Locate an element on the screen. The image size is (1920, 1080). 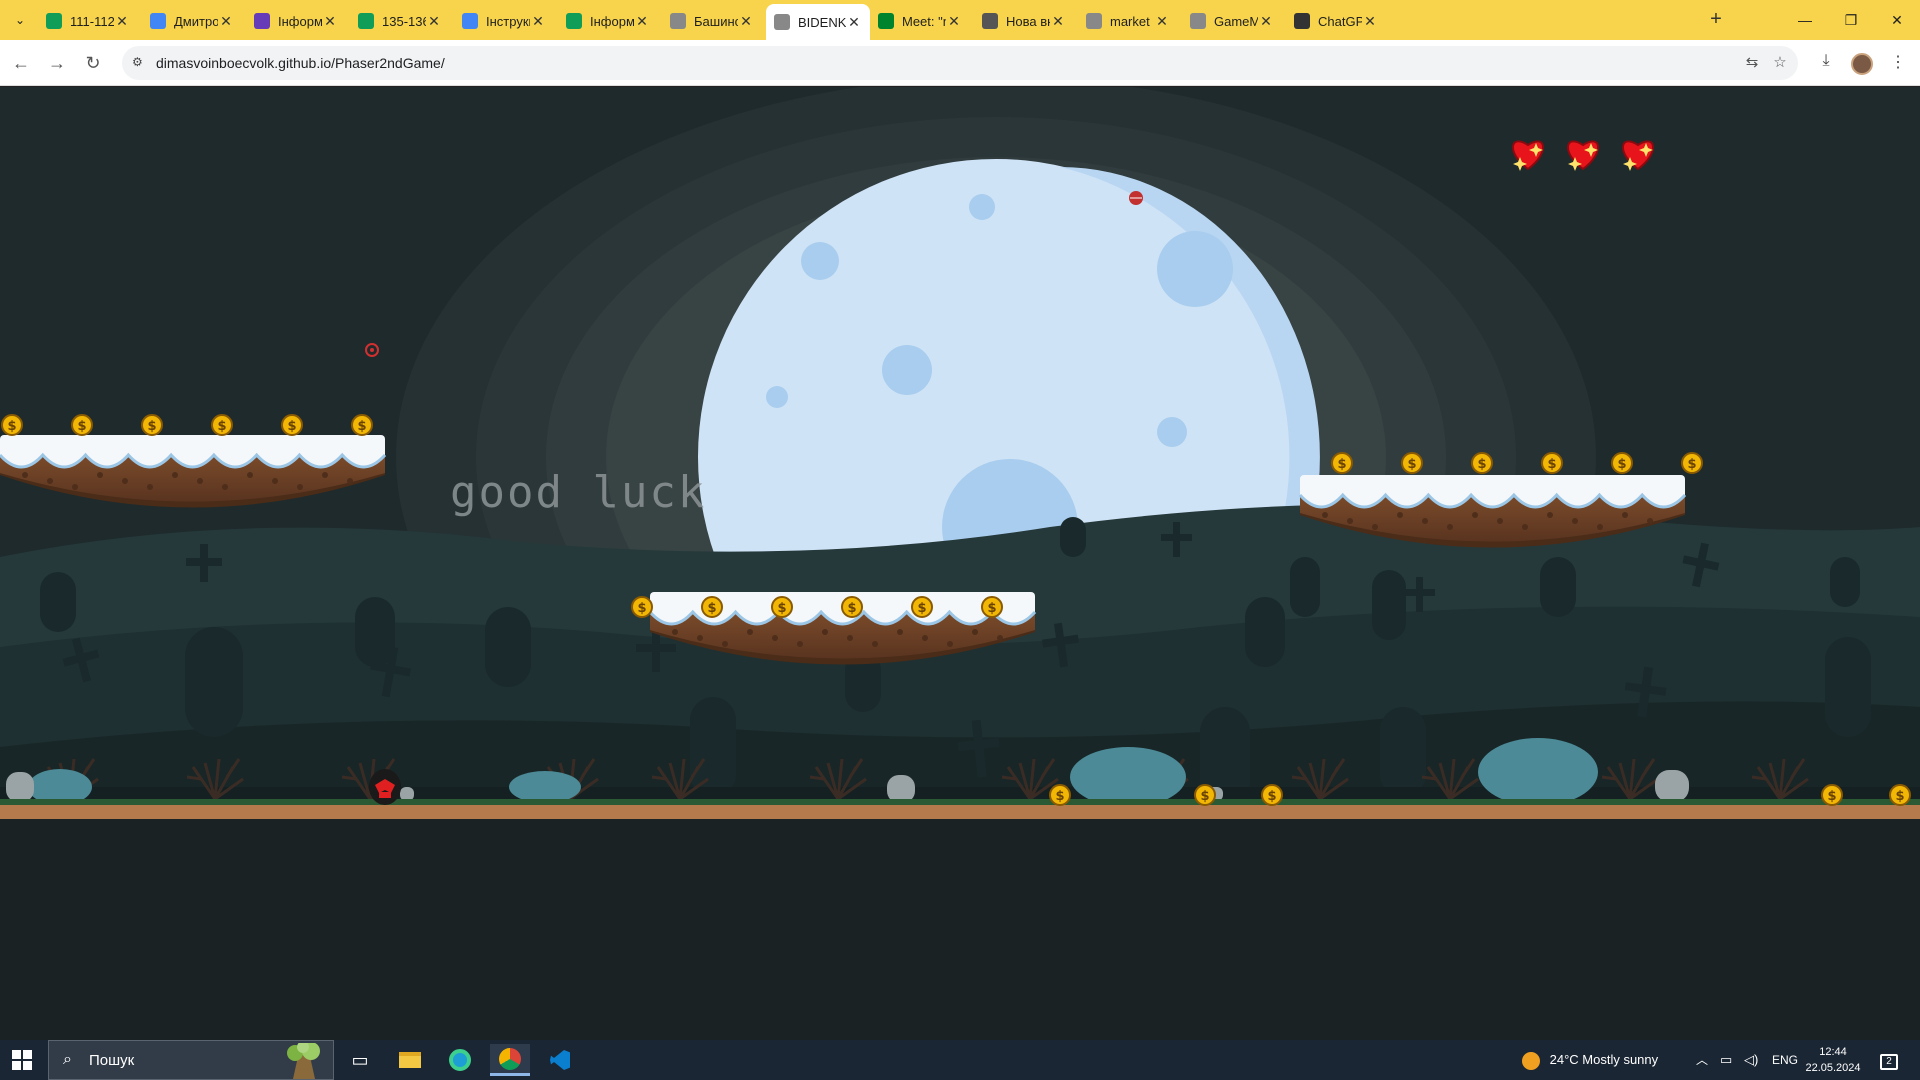
browser-tab: ChatGPT✕ is located at coordinates (1336, 21).